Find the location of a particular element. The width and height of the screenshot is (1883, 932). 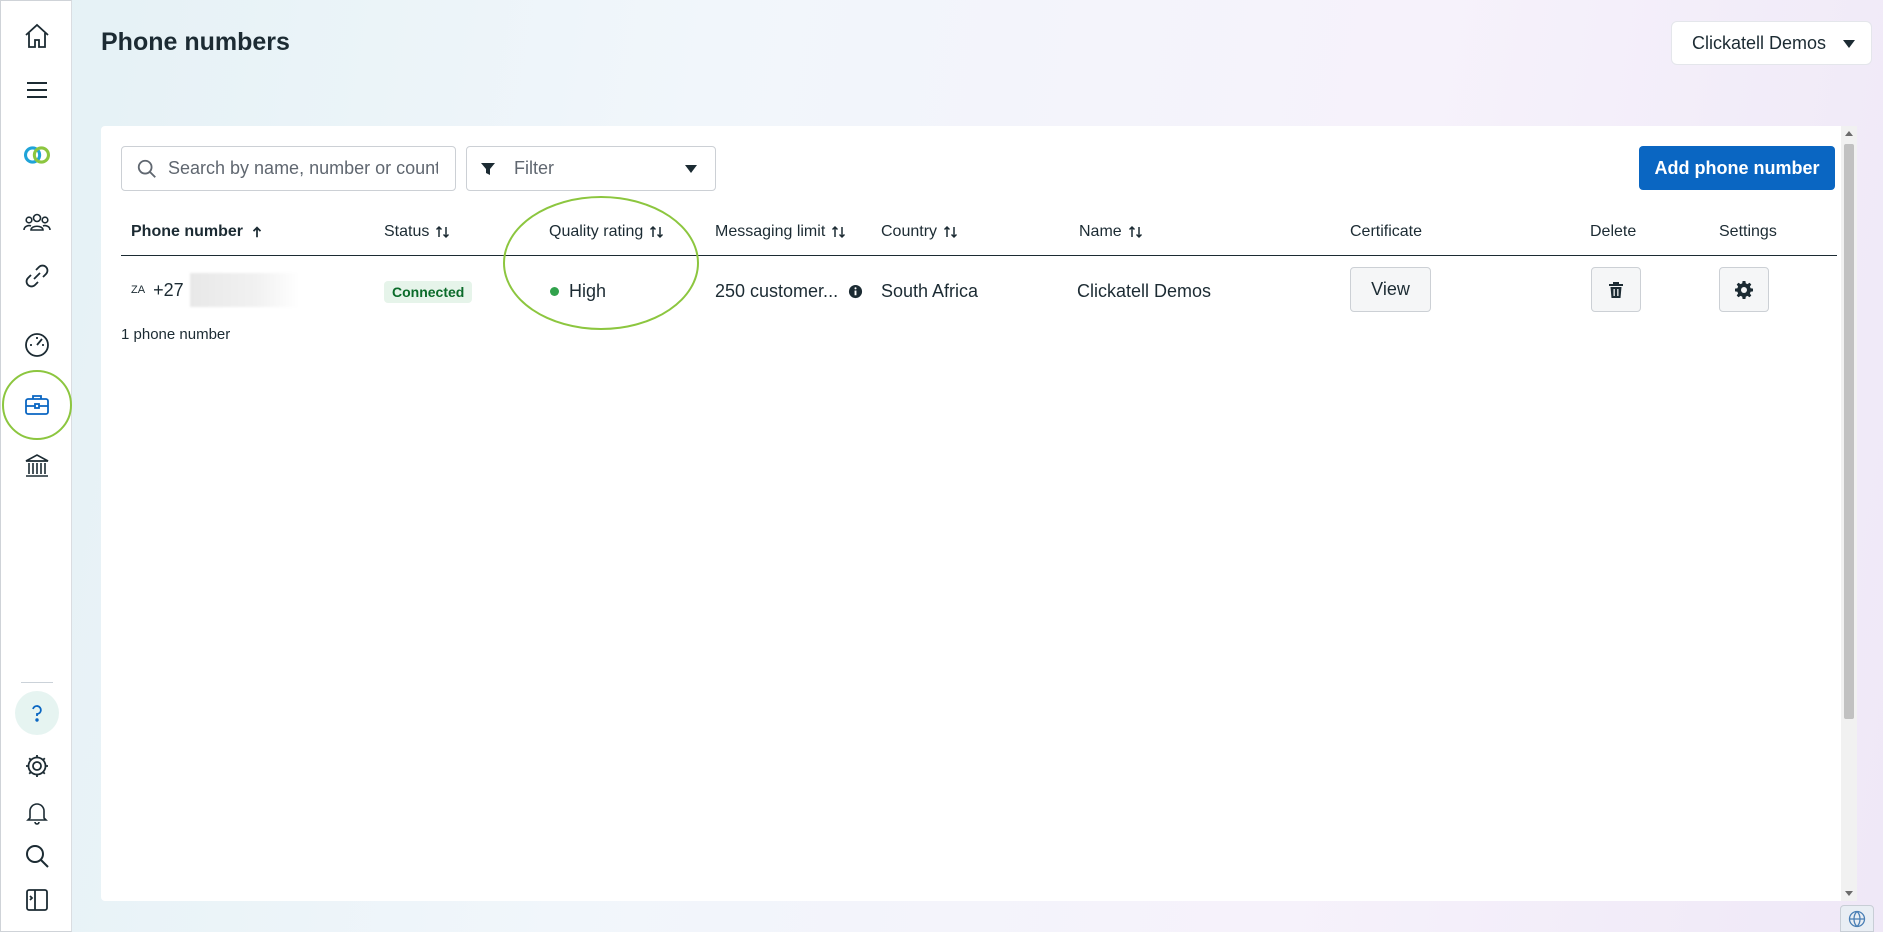

table-header-divider is located at coordinates (979, 255).